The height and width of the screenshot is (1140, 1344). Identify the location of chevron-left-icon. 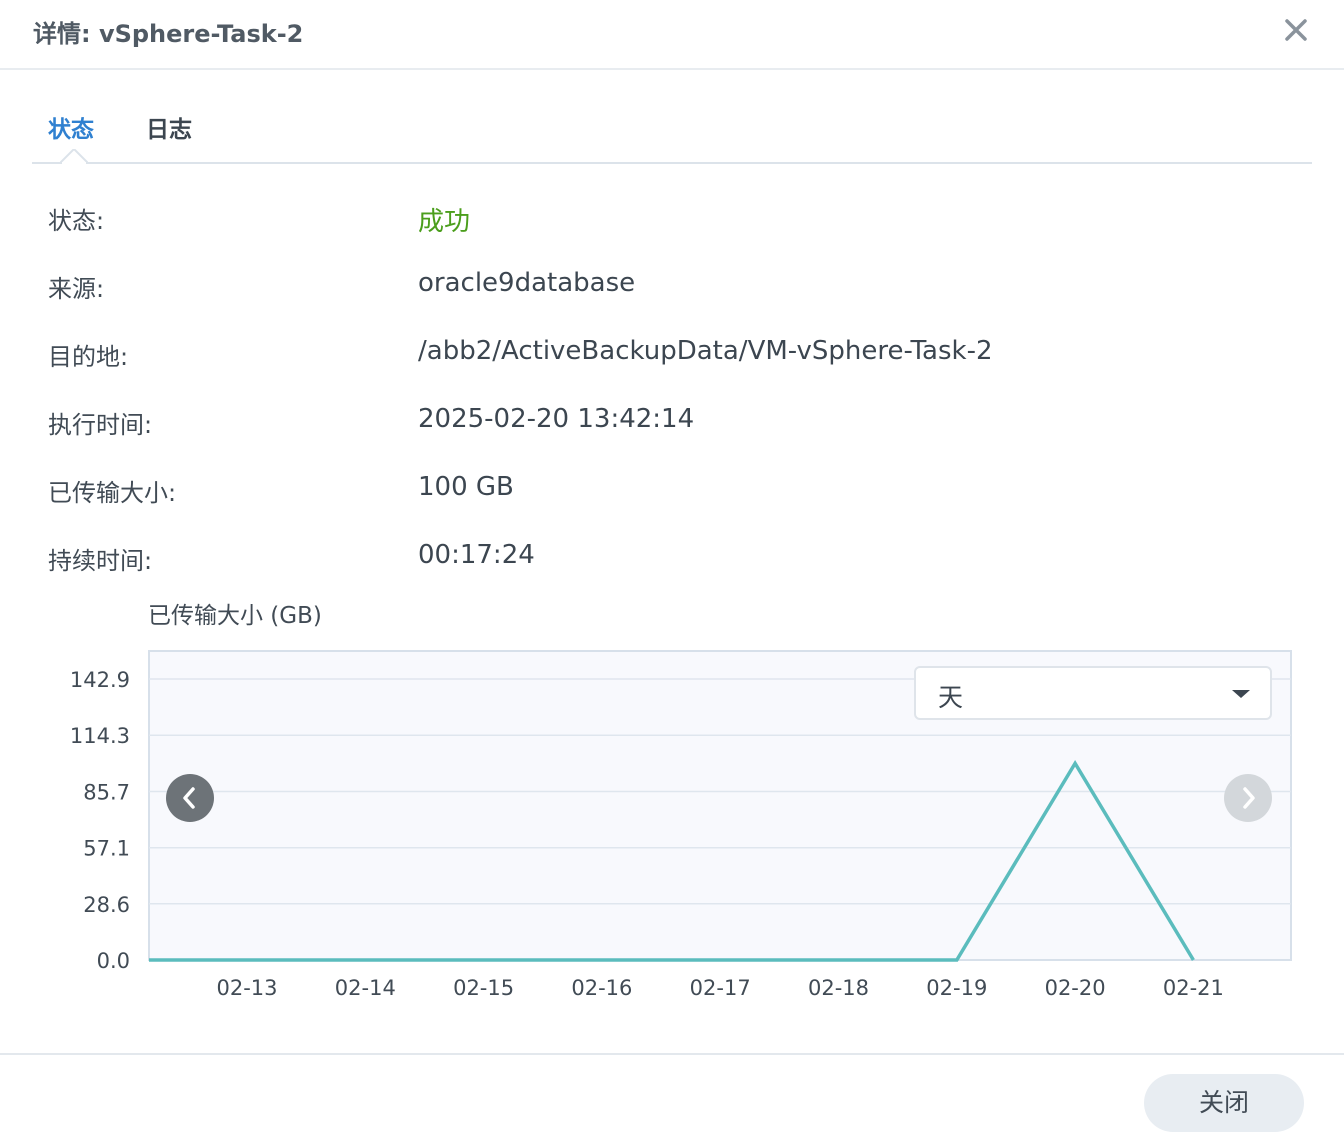
(189, 798).